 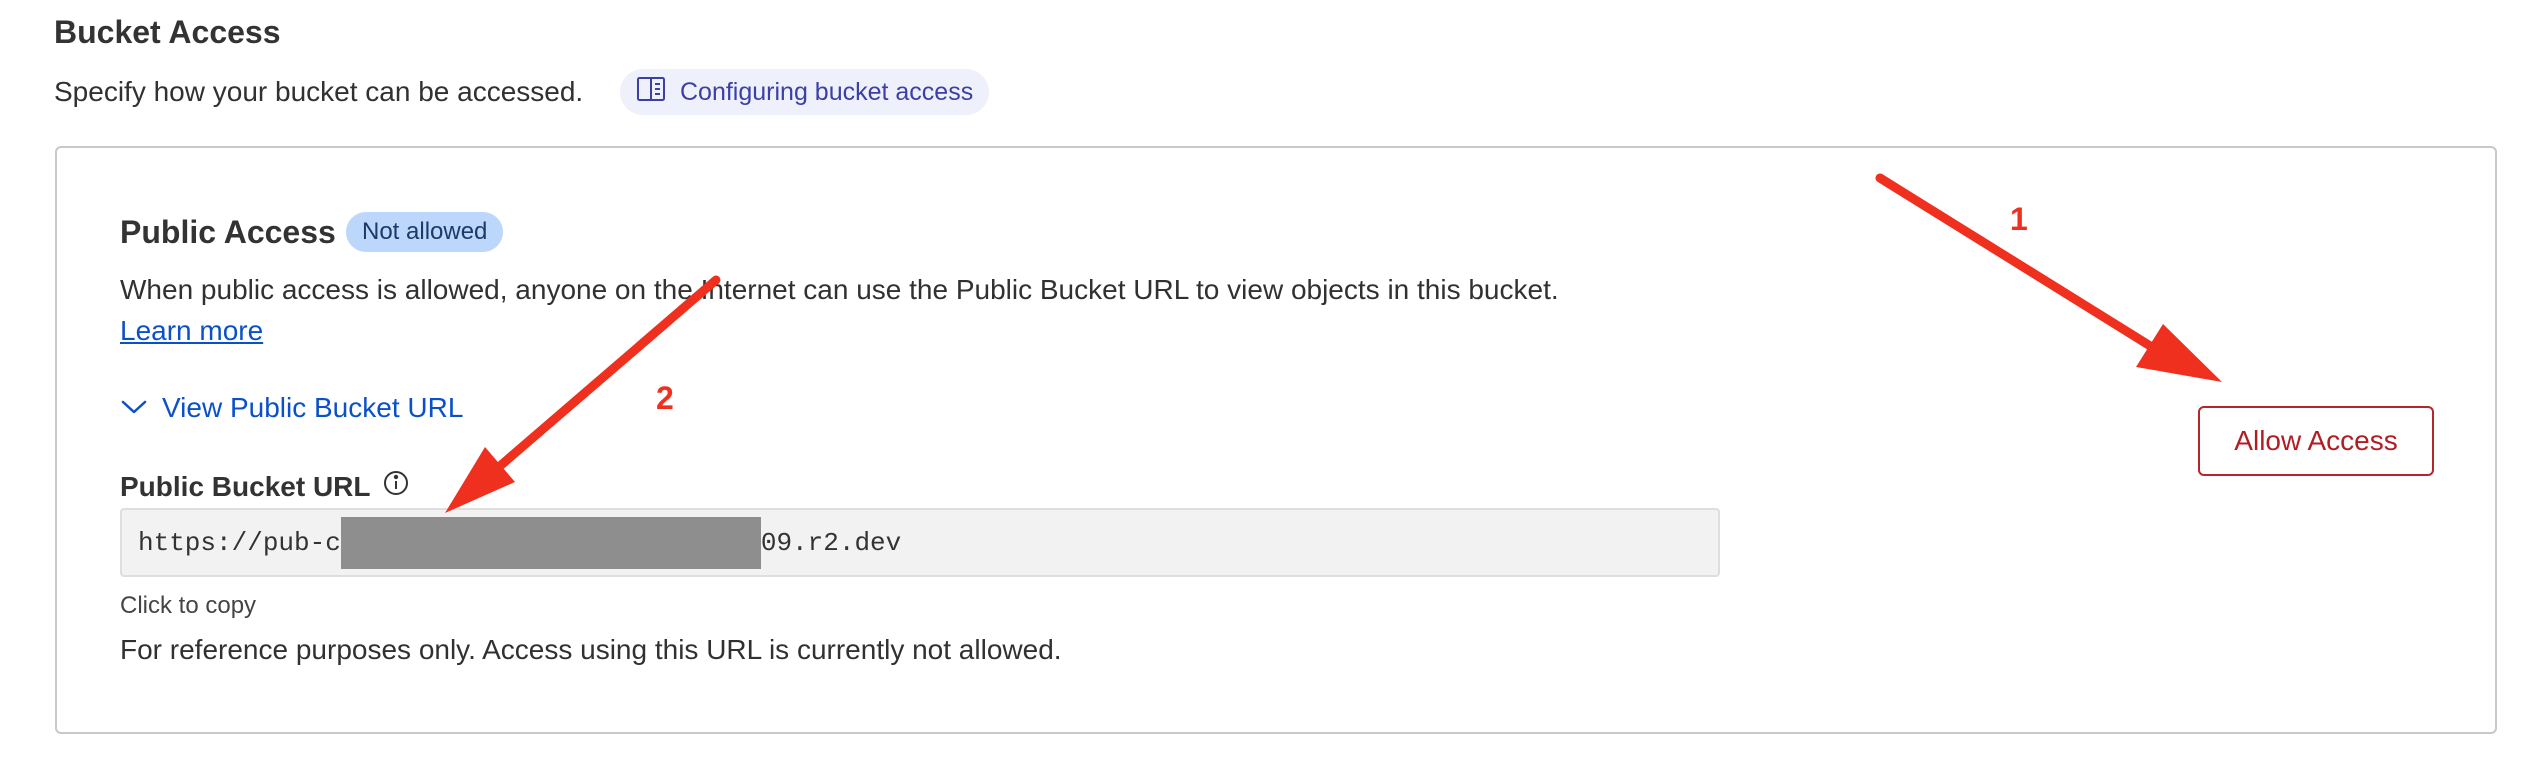 I want to click on public-bucket-url-label: Public Bucket URL, so click(x=265, y=486).